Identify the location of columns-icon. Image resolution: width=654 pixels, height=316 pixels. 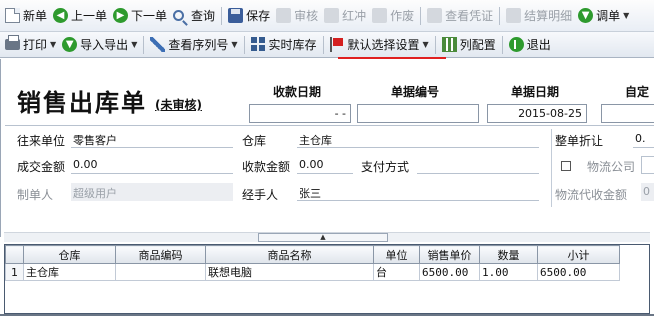
(449, 44).